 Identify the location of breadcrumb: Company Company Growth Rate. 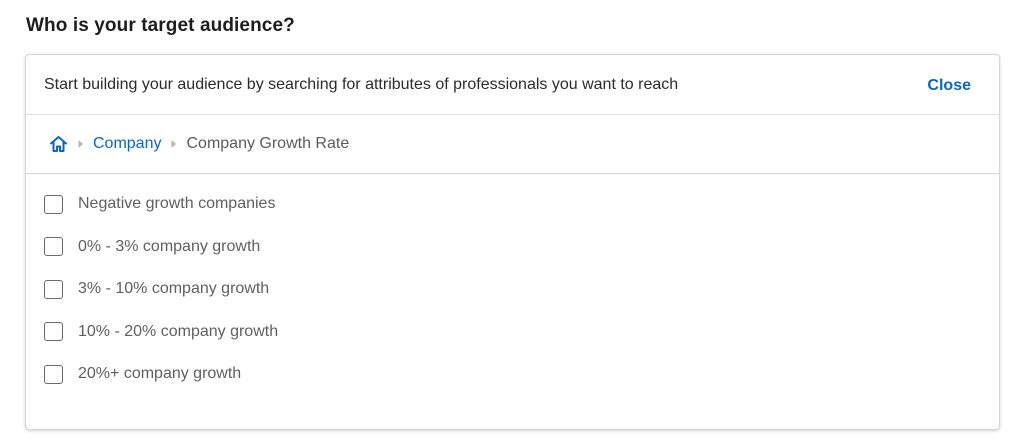
(512, 144).